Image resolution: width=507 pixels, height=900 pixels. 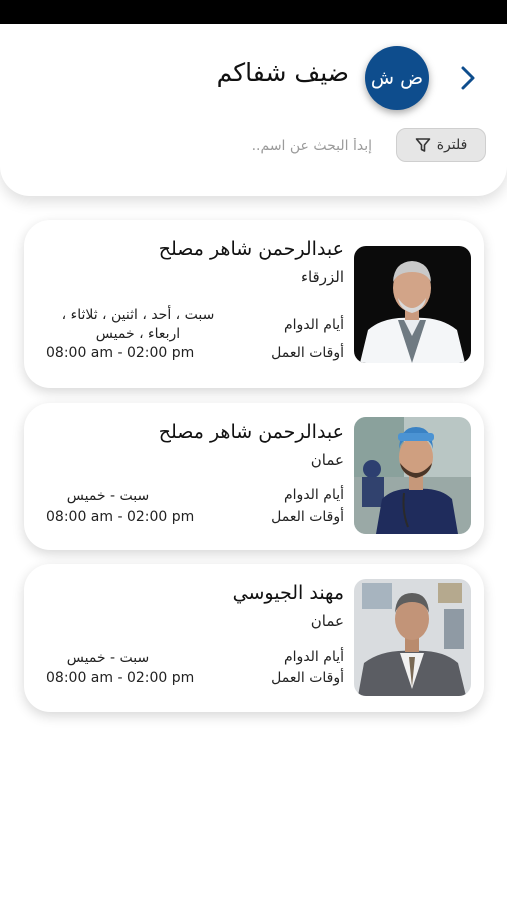 I want to click on avatar: ض ش, so click(x=397, y=78).